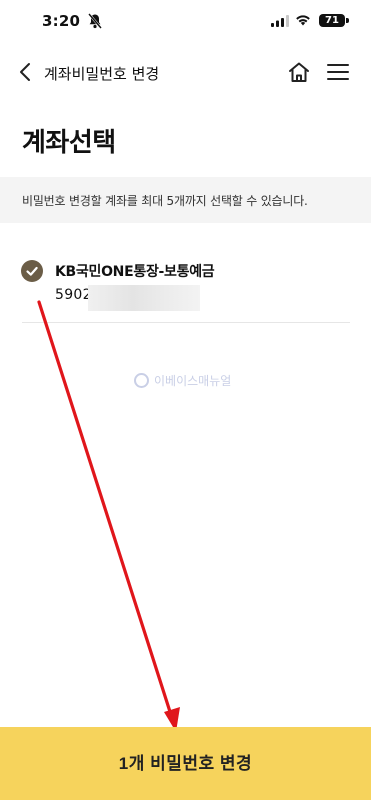  What do you see at coordinates (347, 20) in the screenshot?
I see `battery-tip` at bounding box center [347, 20].